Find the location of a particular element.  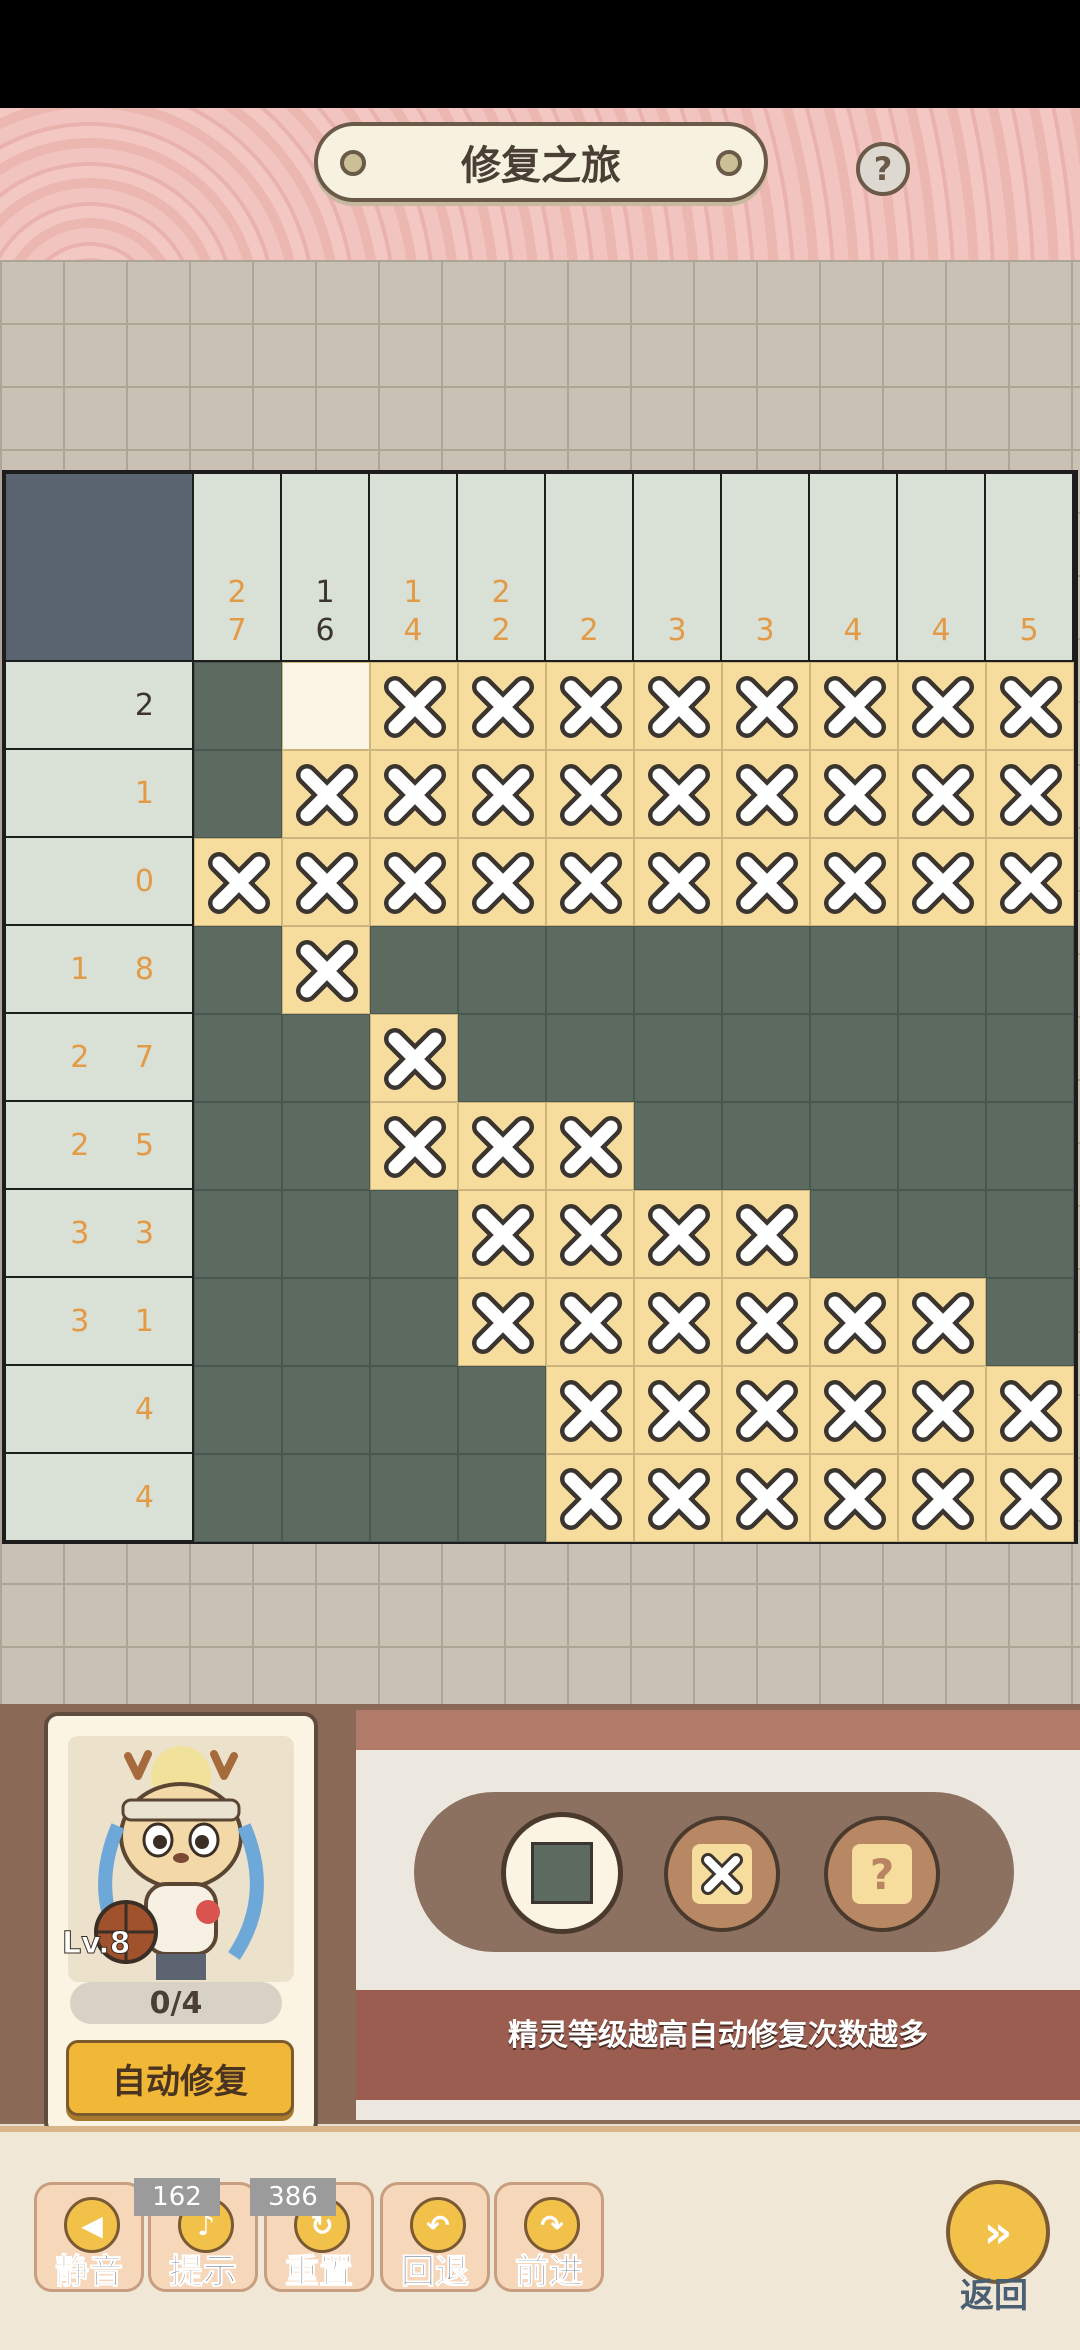

question-icon: ? is located at coordinates (883, 169).